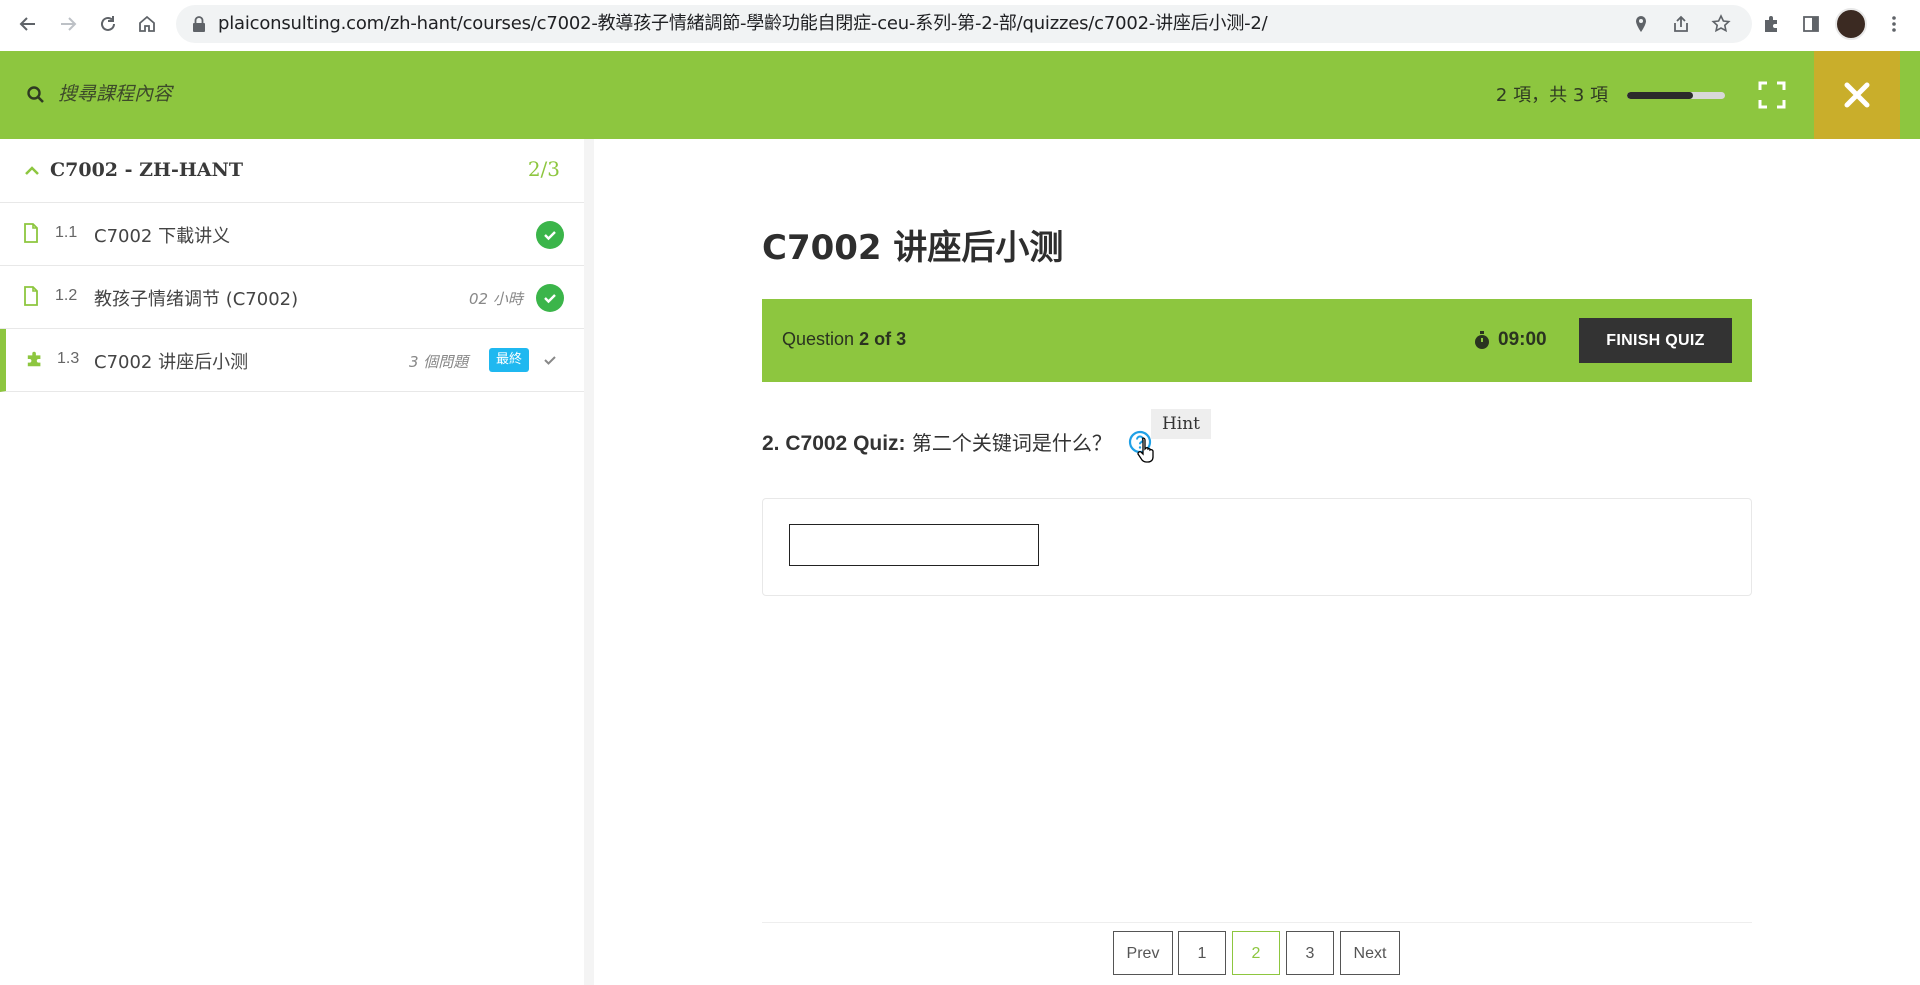 This screenshot has width=1920, height=985. I want to click on question-status-bar: Question 2 of 3 09:00 FINISH QUIZ, so click(1257, 340).